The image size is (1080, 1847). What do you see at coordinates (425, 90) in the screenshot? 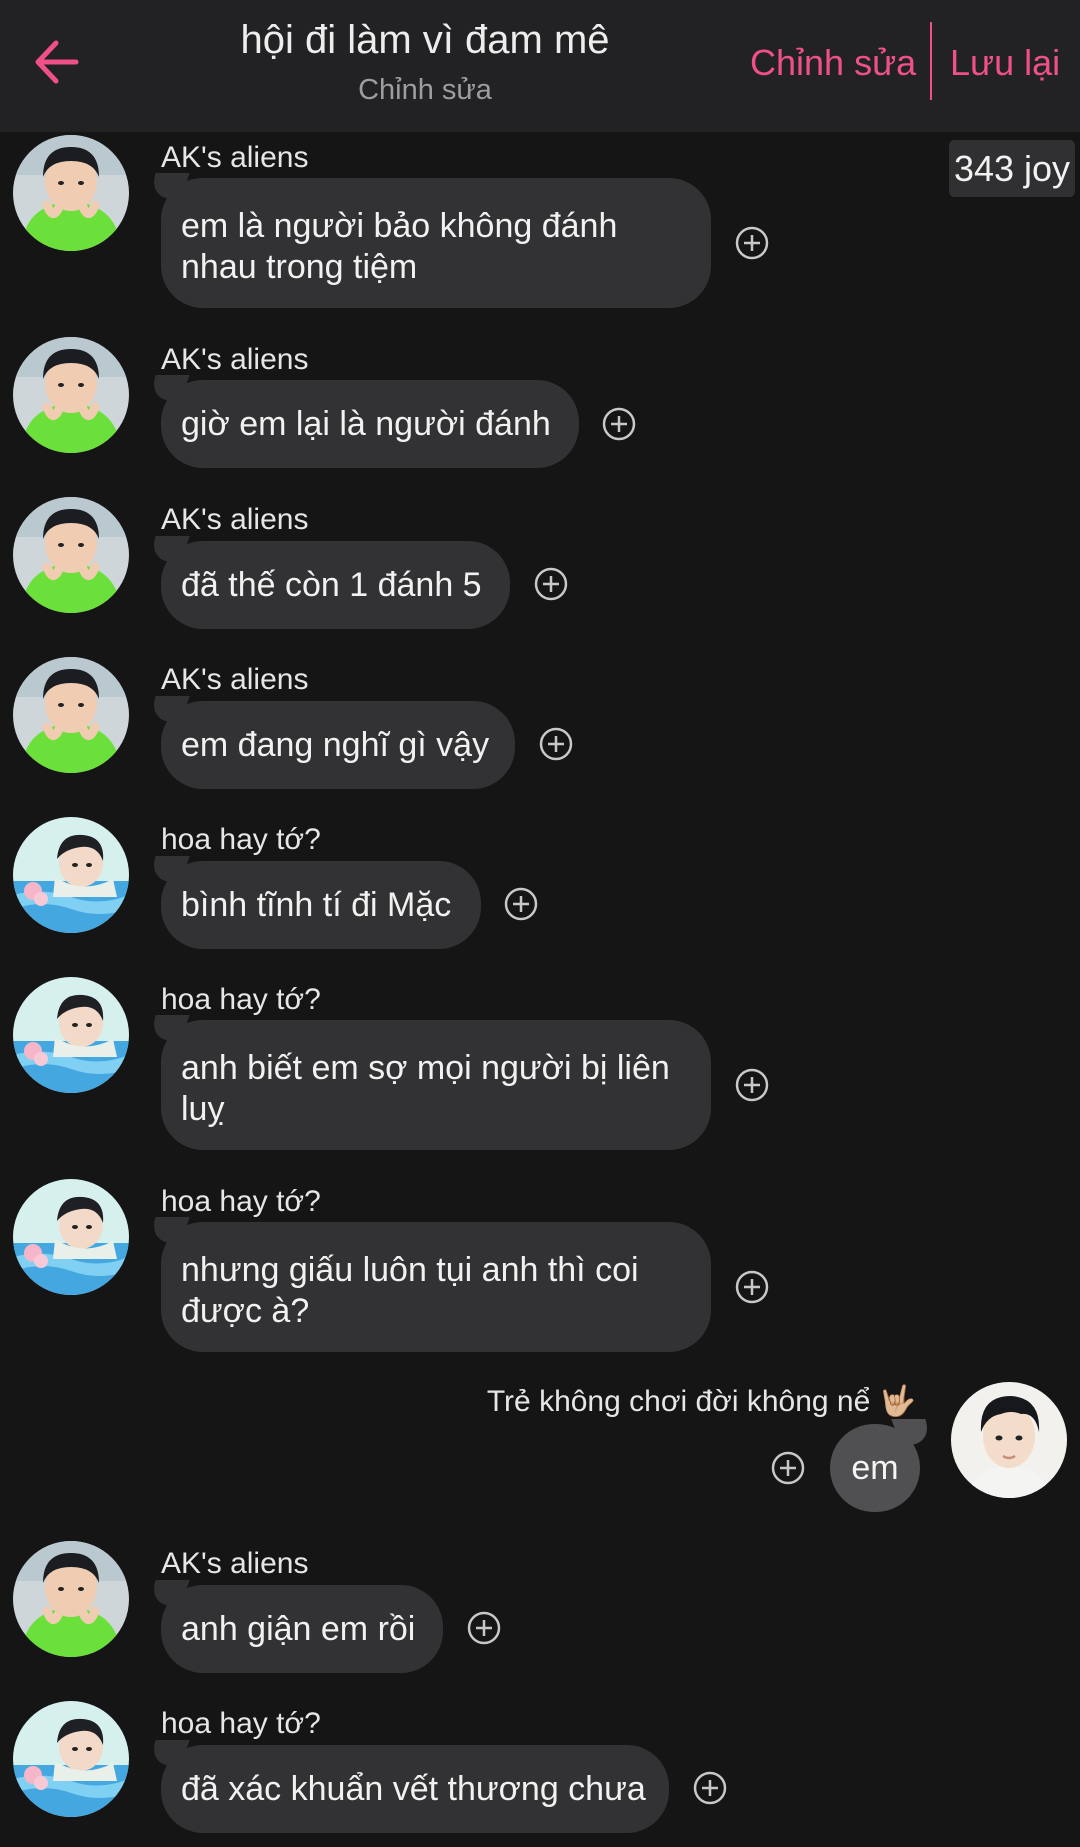
I see `chat-subtitle: Chỉnh sửa` at bounding box center [425, 90].